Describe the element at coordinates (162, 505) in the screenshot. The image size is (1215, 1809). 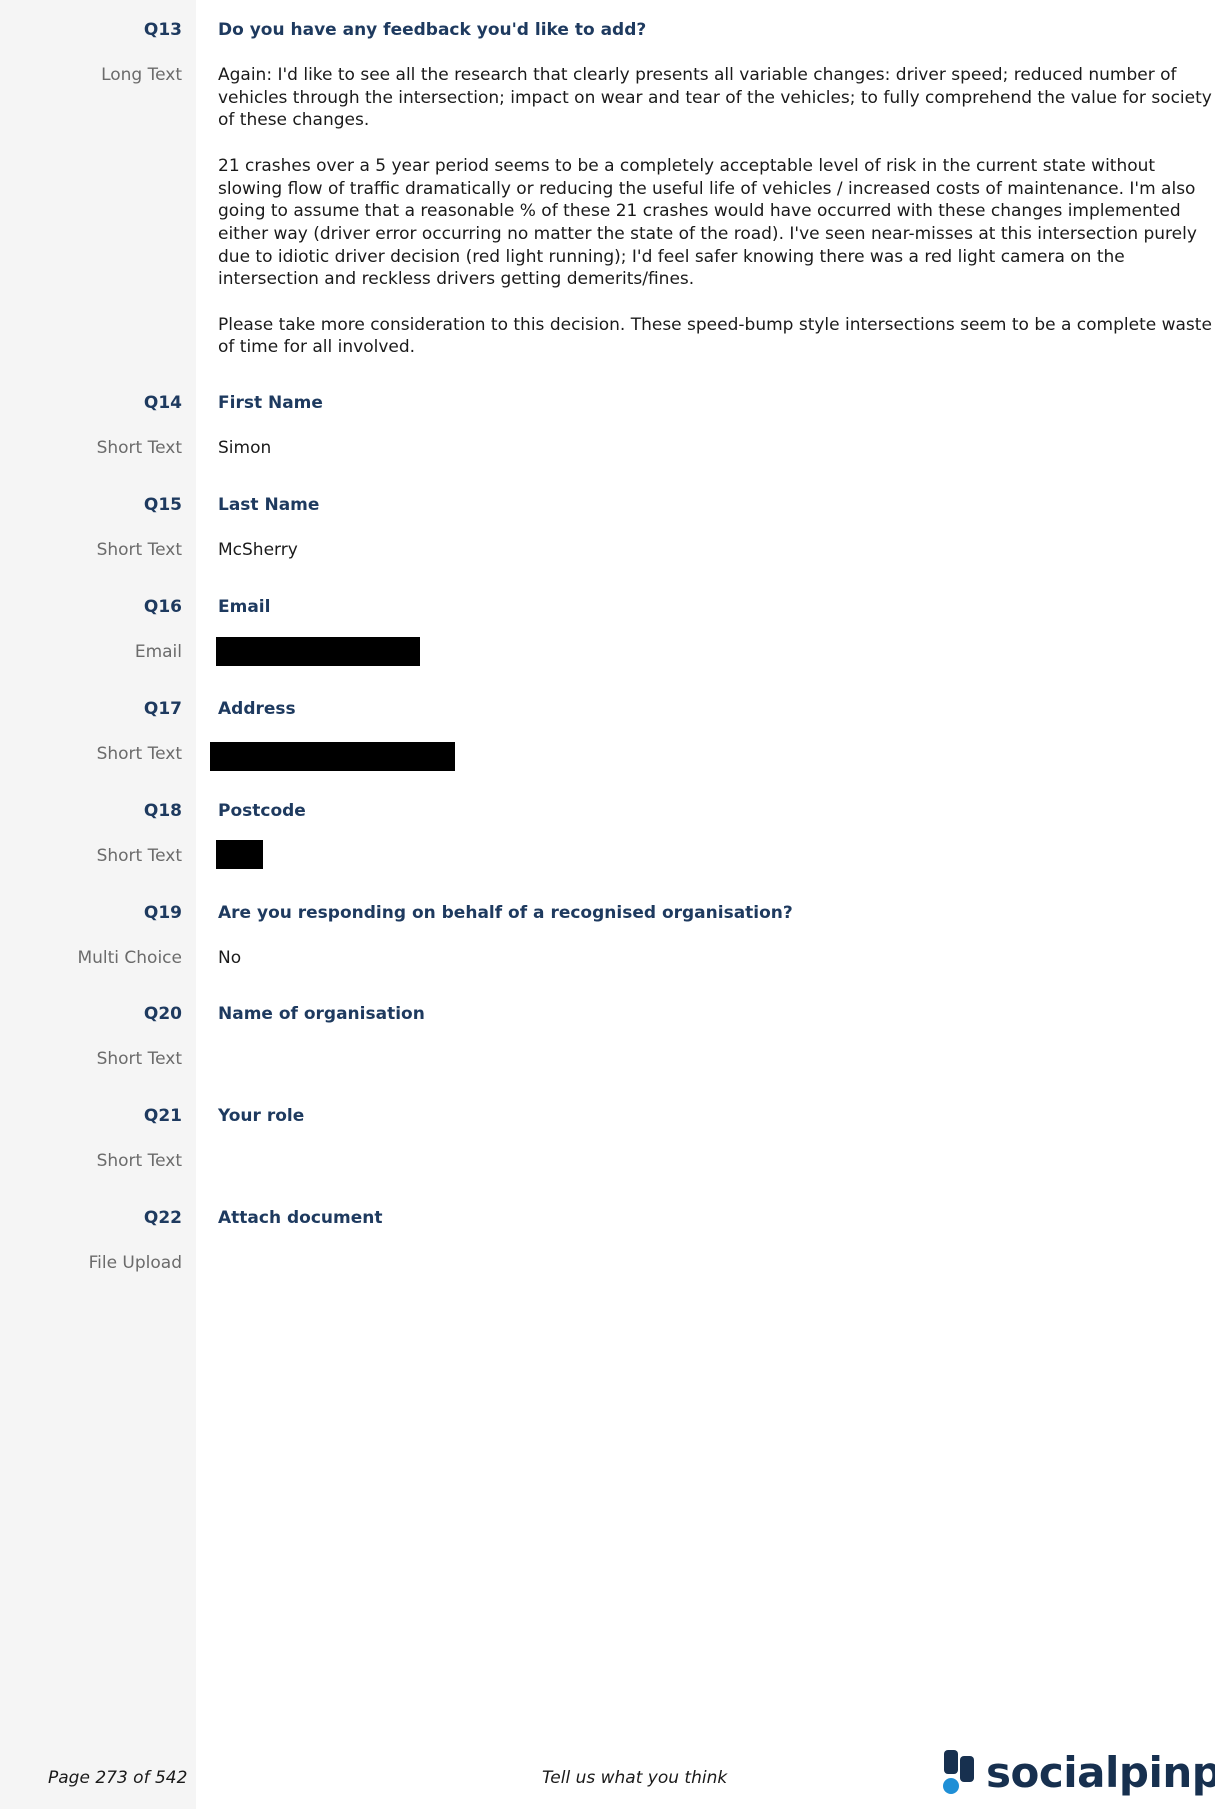
I see `question-number: Q15` at that location.